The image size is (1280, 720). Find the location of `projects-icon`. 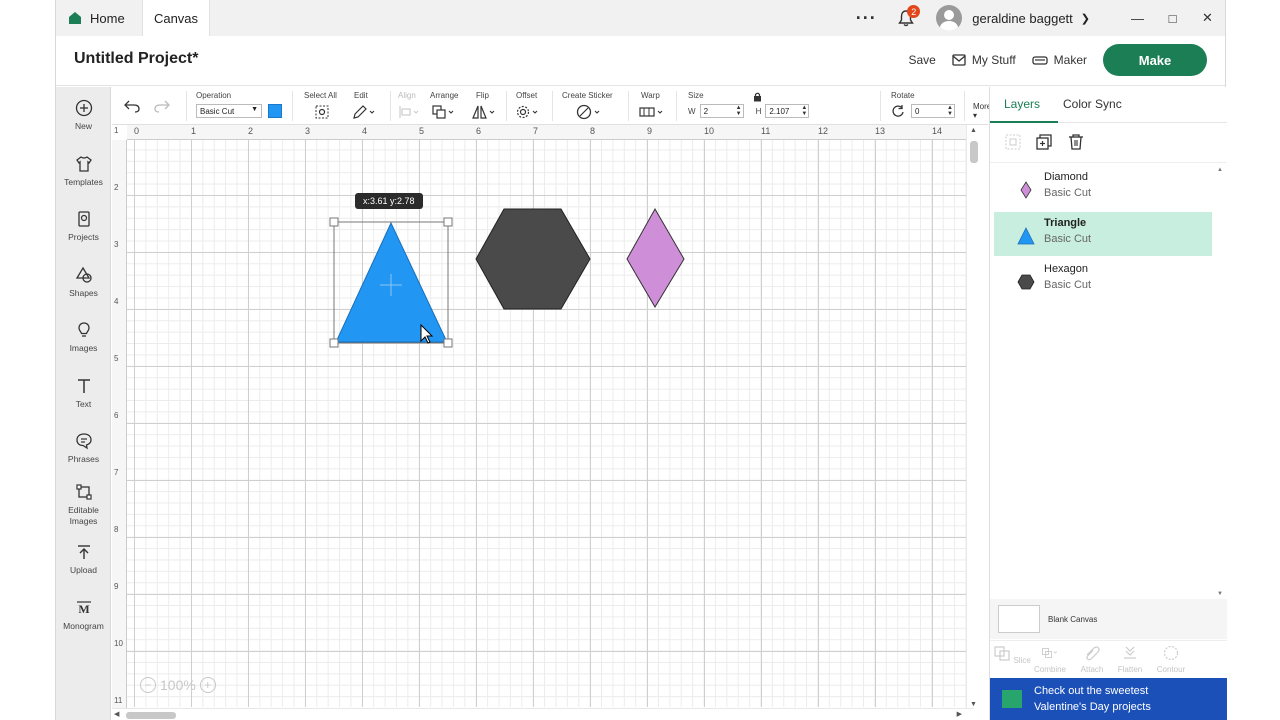

projects-icon is located at coordinates (83, 219).